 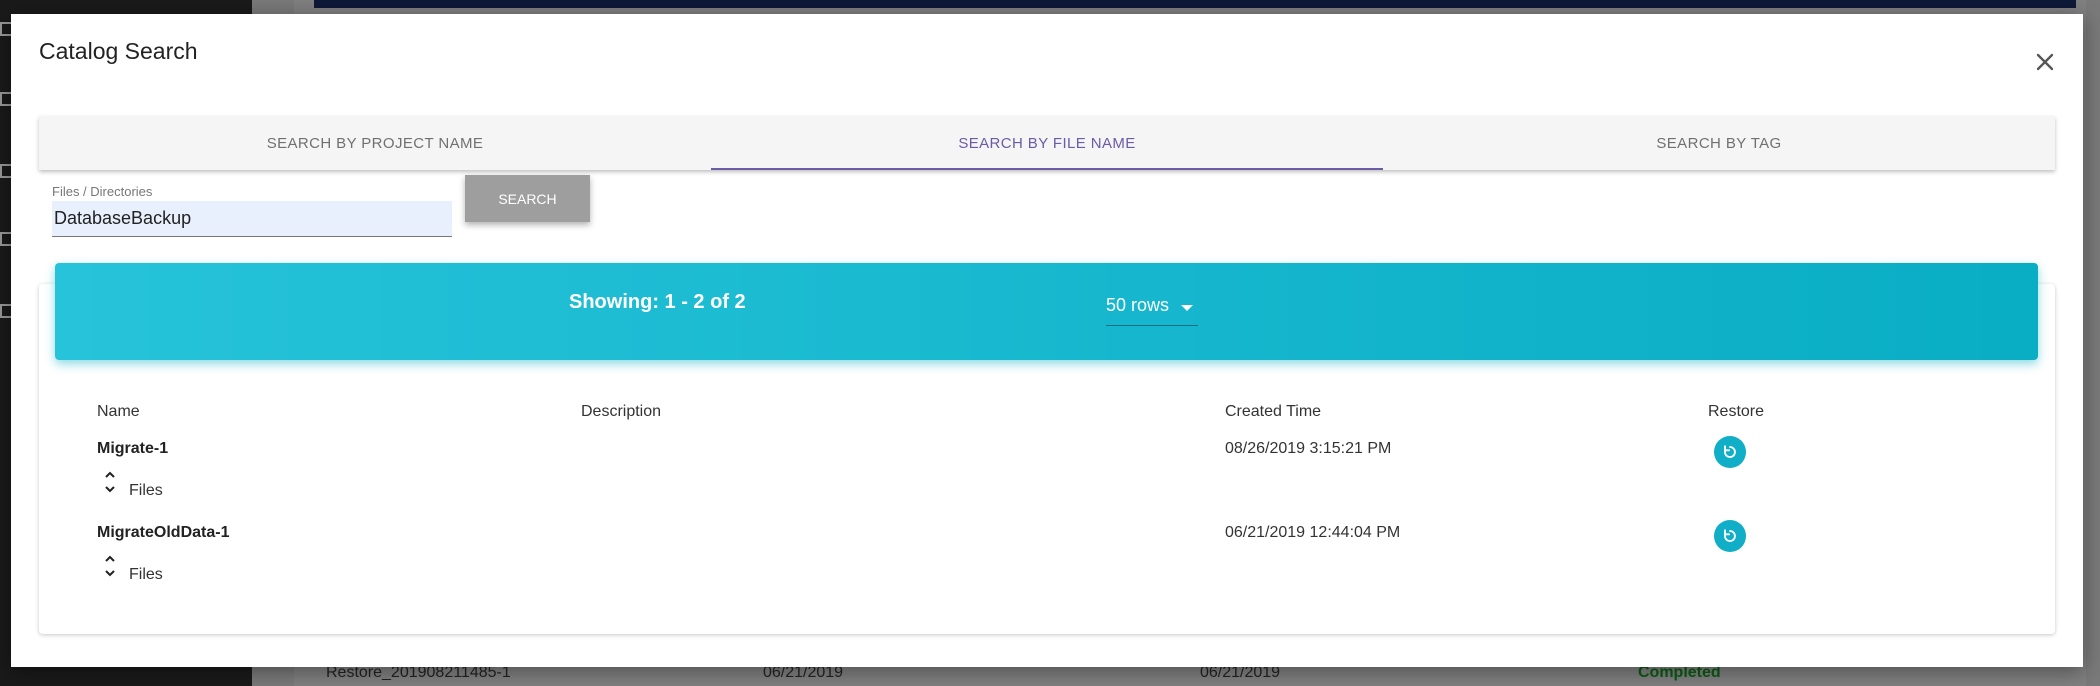 I want to click on chevron-down-icon, so click(x=1187, y=308).